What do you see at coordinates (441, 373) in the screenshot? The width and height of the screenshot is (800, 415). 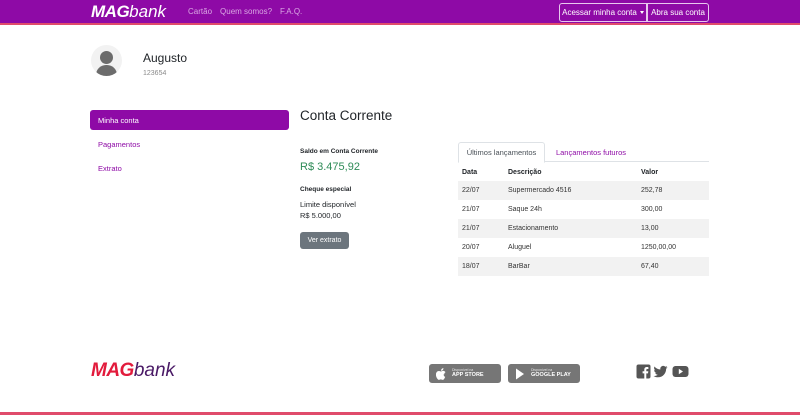 I see `apple-icon` at bounding box center [441, 373].